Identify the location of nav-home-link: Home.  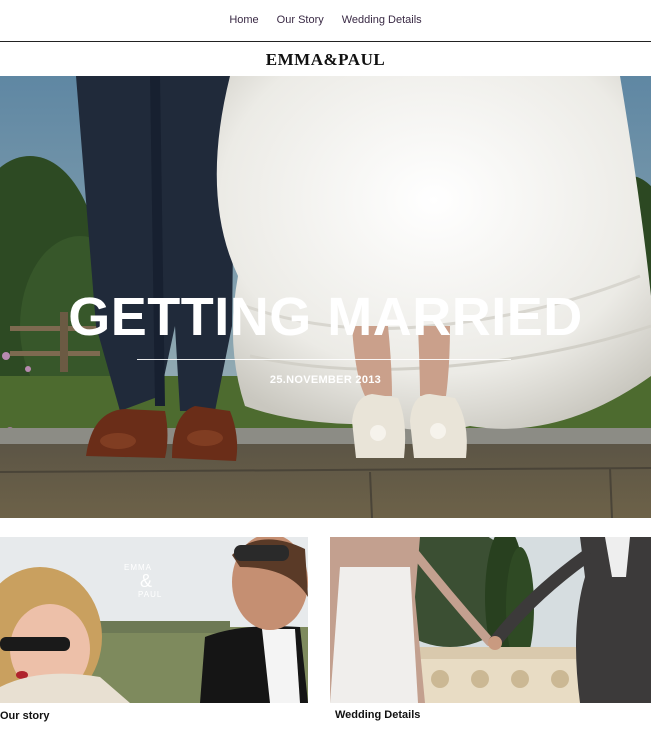
(243, 20).